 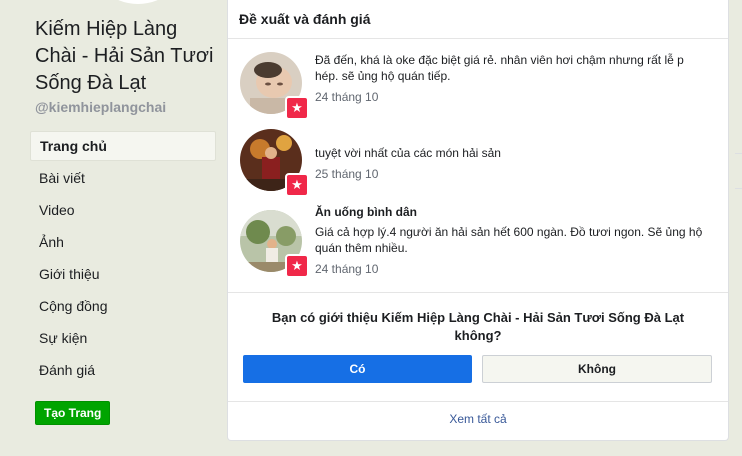 What do you see at coordinates (366, 212) in the screenshot?
I see `review-title: Ăn uống bình dân` at bounding box center [366, 212].